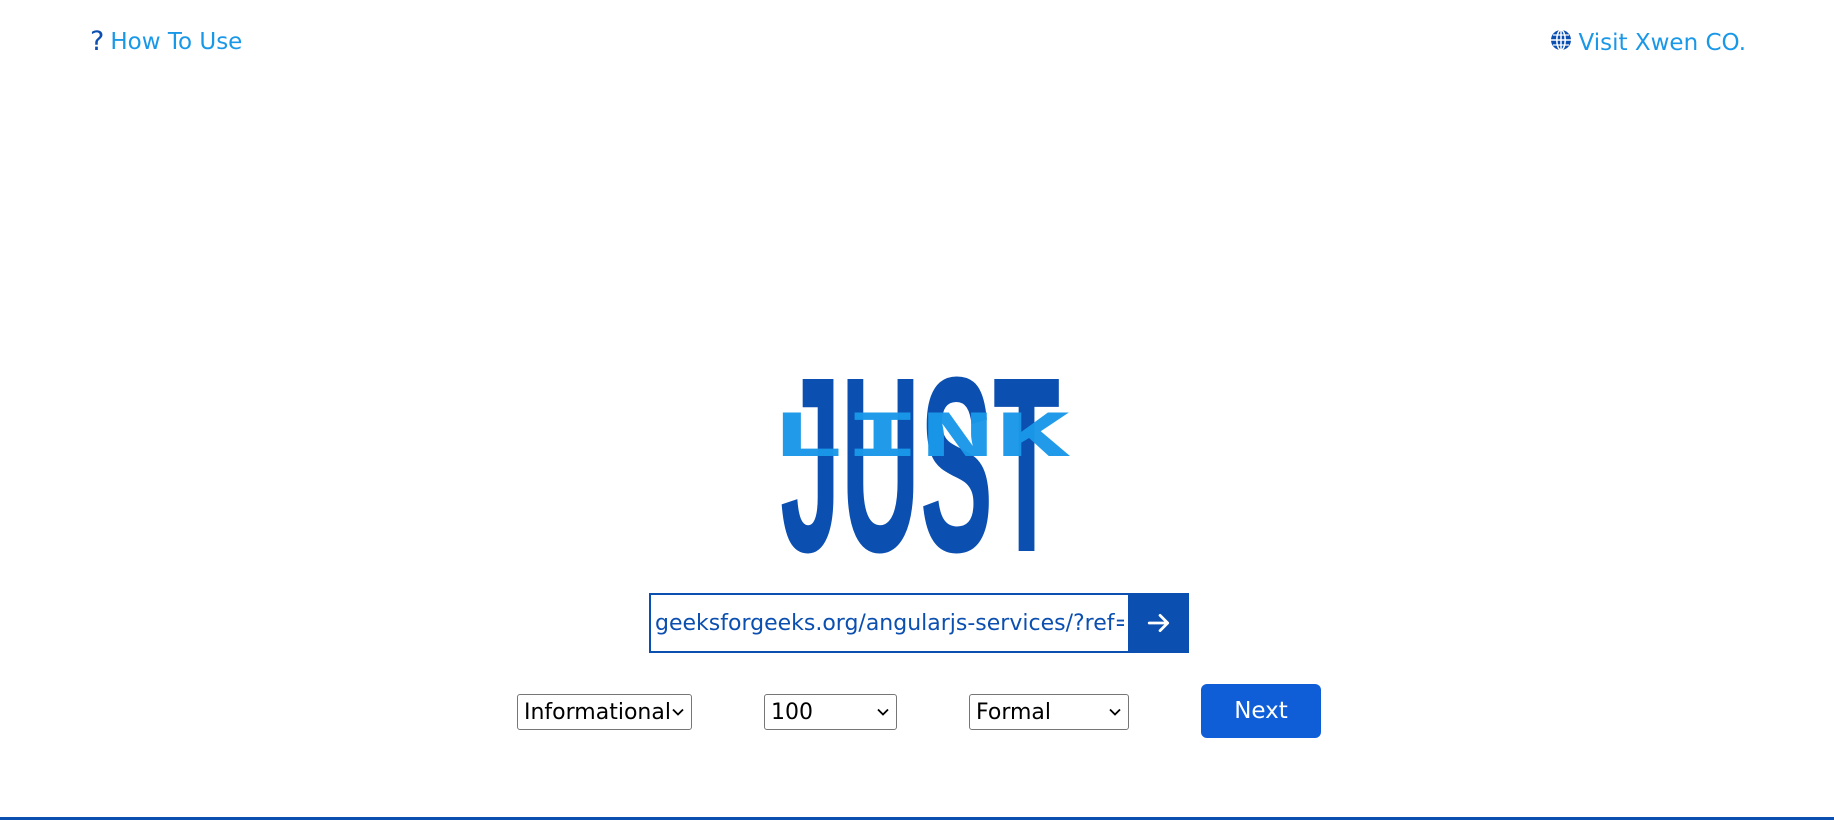 The width and height of the screenshot is (1834, 820). Describe the element at coordinates (830, 712) in the screenshot. I see `word-count-select: 100` at that location.